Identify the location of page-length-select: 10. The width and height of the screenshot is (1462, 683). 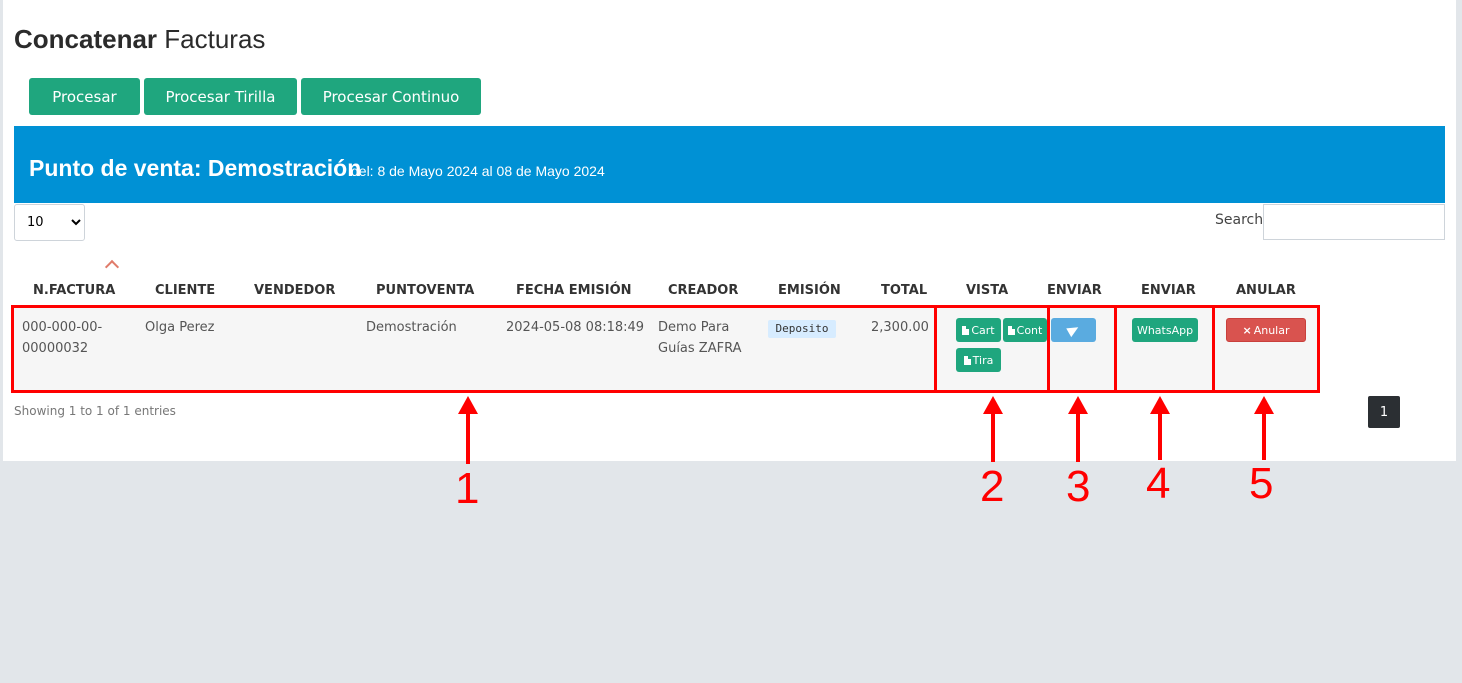
(49, 222).